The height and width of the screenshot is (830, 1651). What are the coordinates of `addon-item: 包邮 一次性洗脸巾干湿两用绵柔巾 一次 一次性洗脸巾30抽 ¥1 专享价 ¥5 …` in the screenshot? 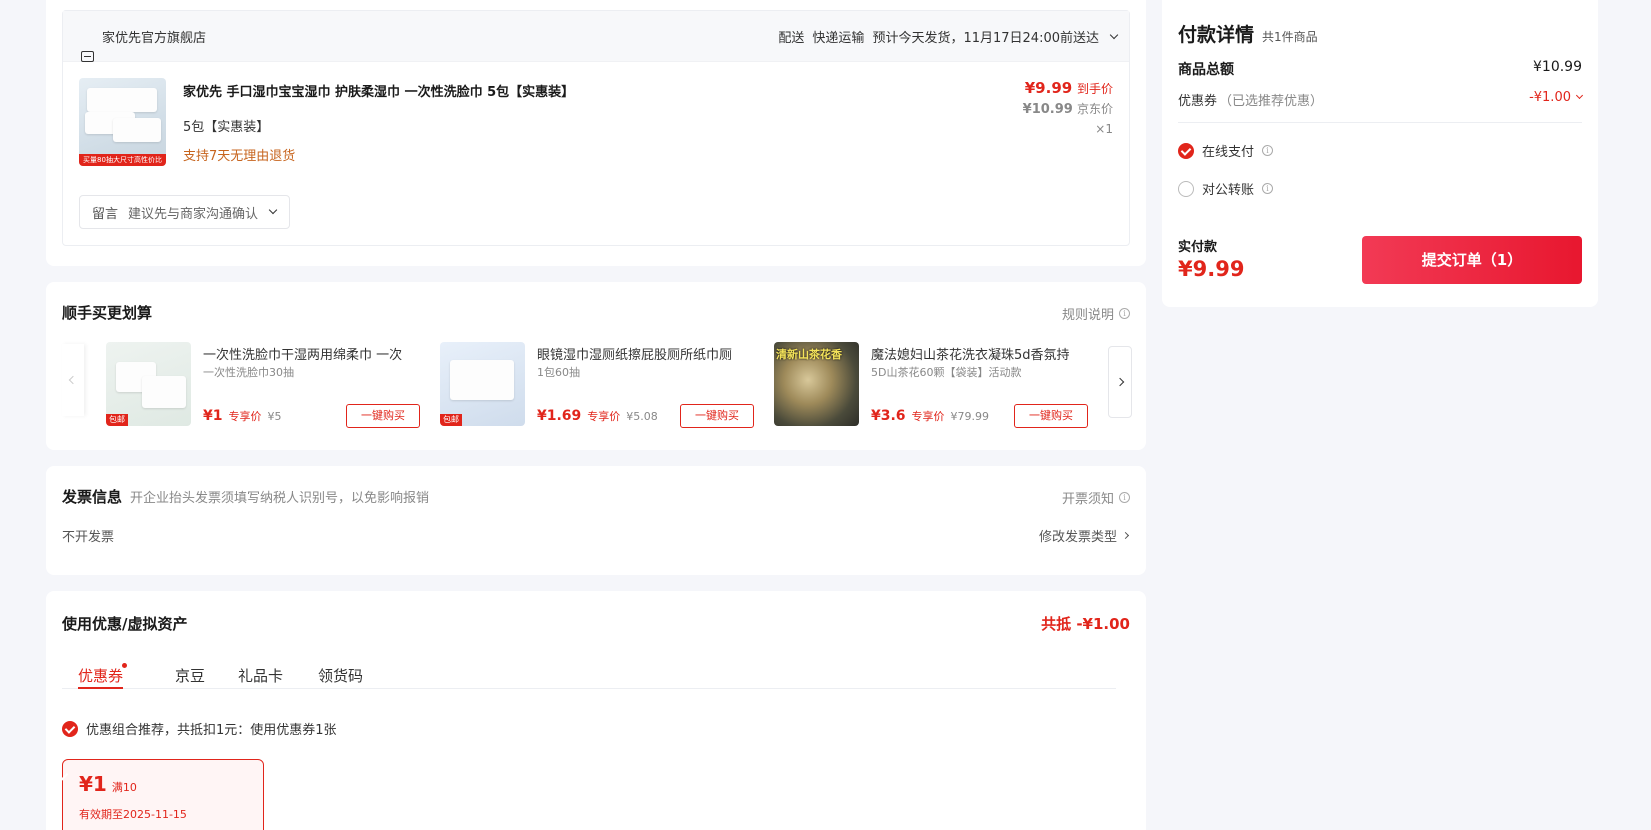 It's located at (263, 384).